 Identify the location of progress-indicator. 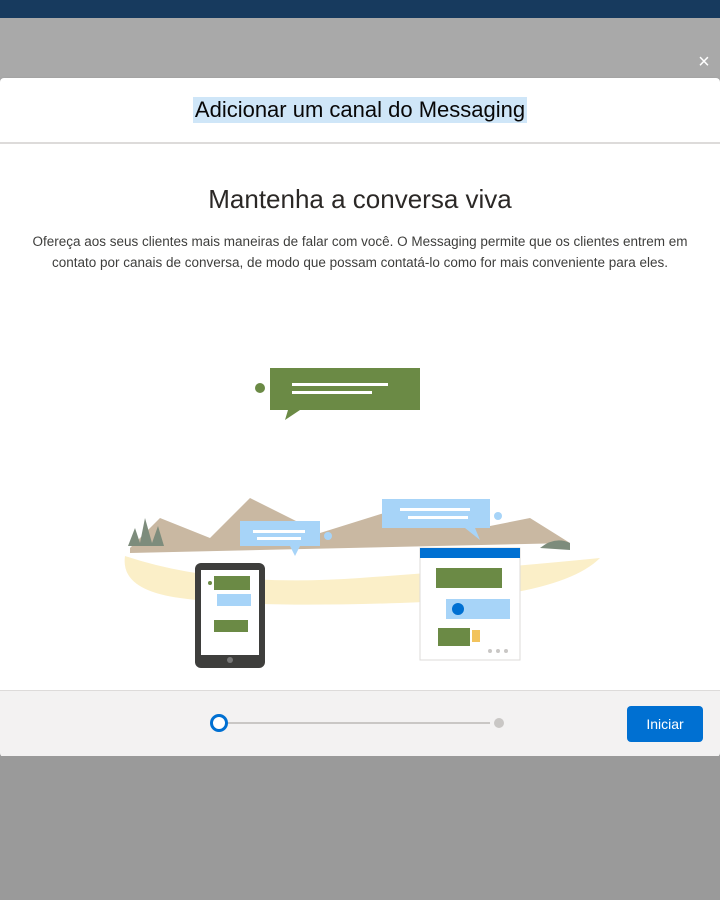
(360, 723).